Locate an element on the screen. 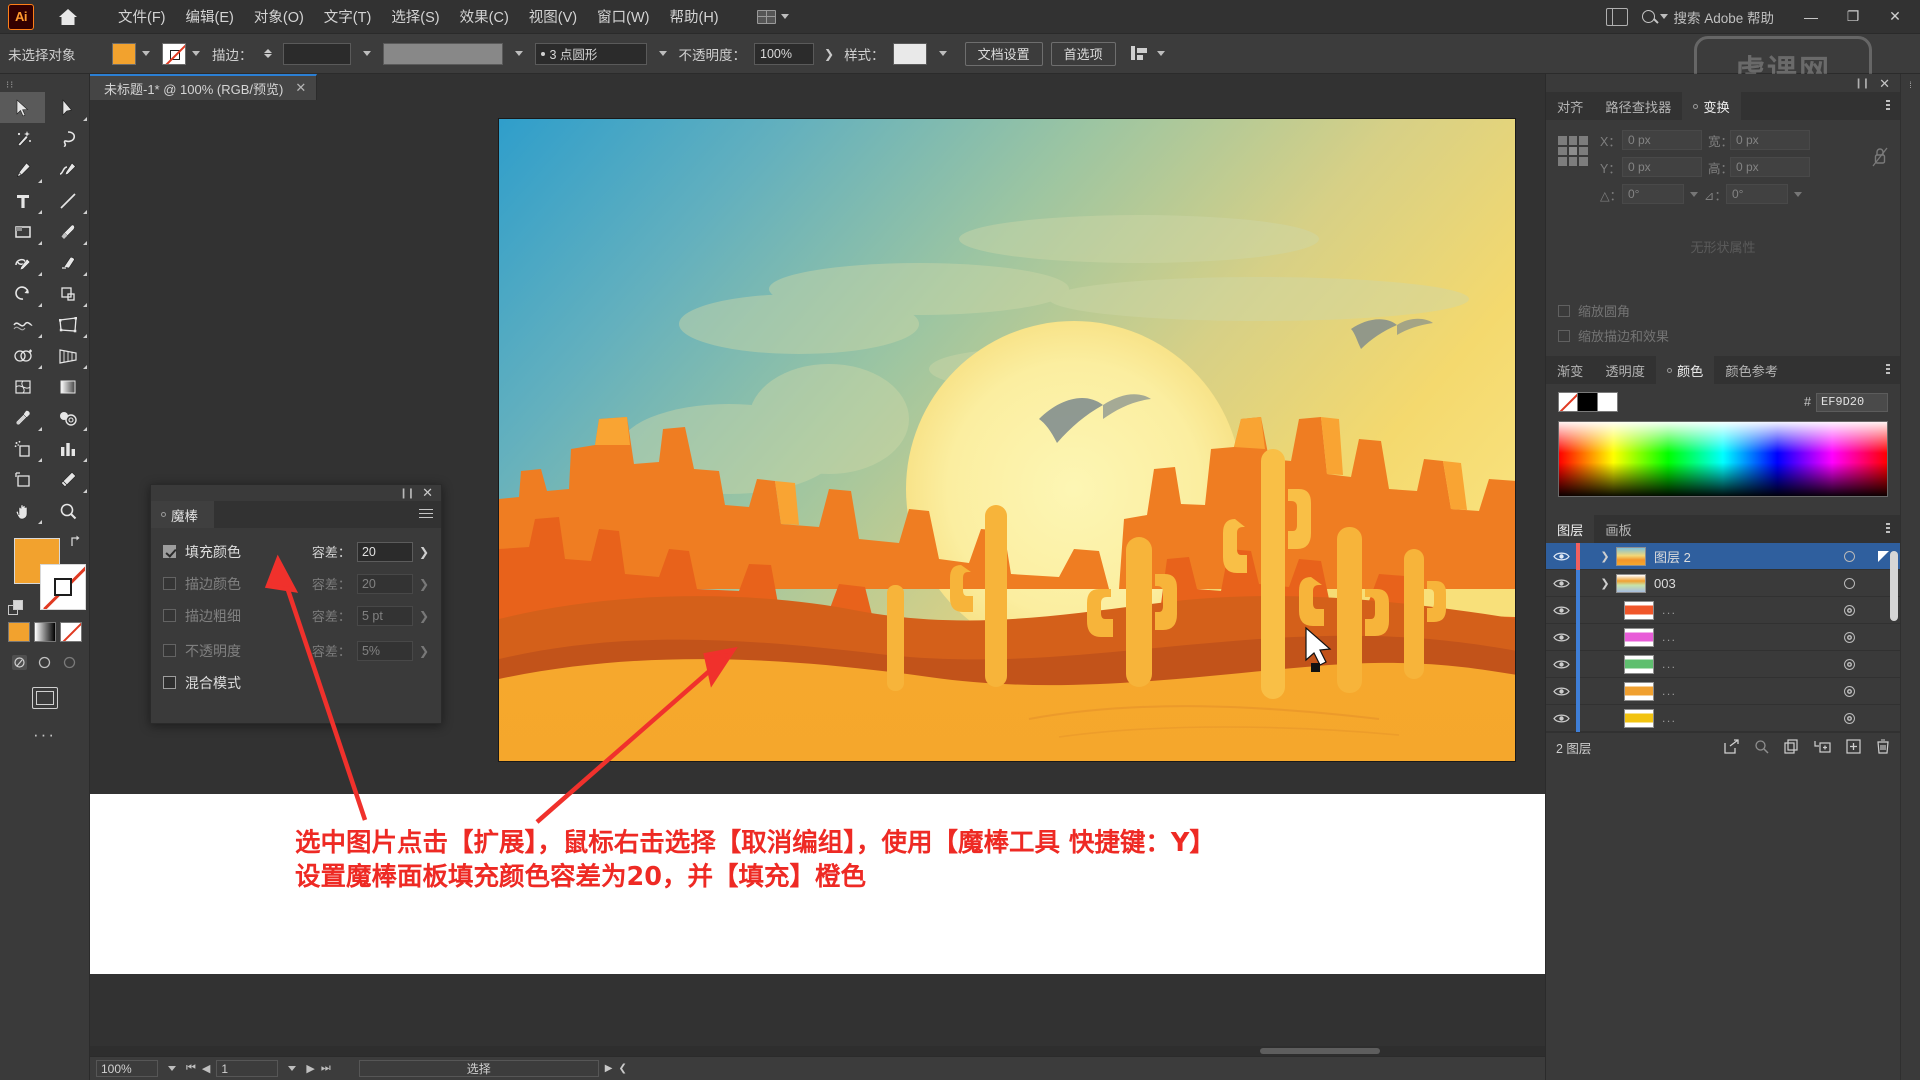 This screenshot has height=1080, width=1920. locate-object-icon is located at coordinates (1761, 748).